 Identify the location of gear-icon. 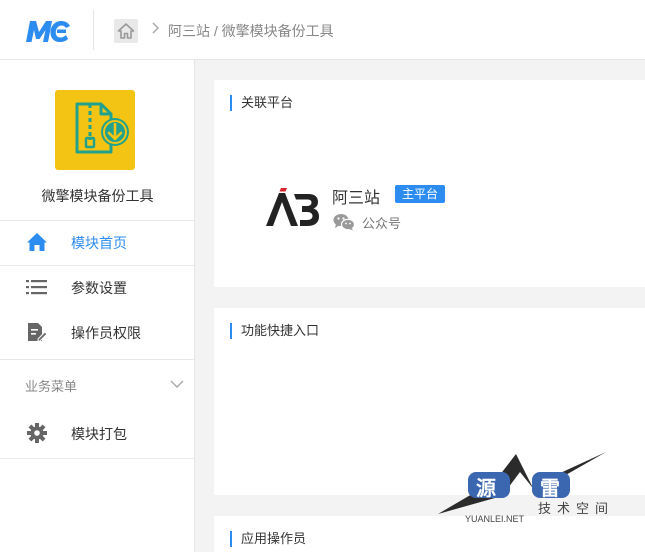
(37, 433).